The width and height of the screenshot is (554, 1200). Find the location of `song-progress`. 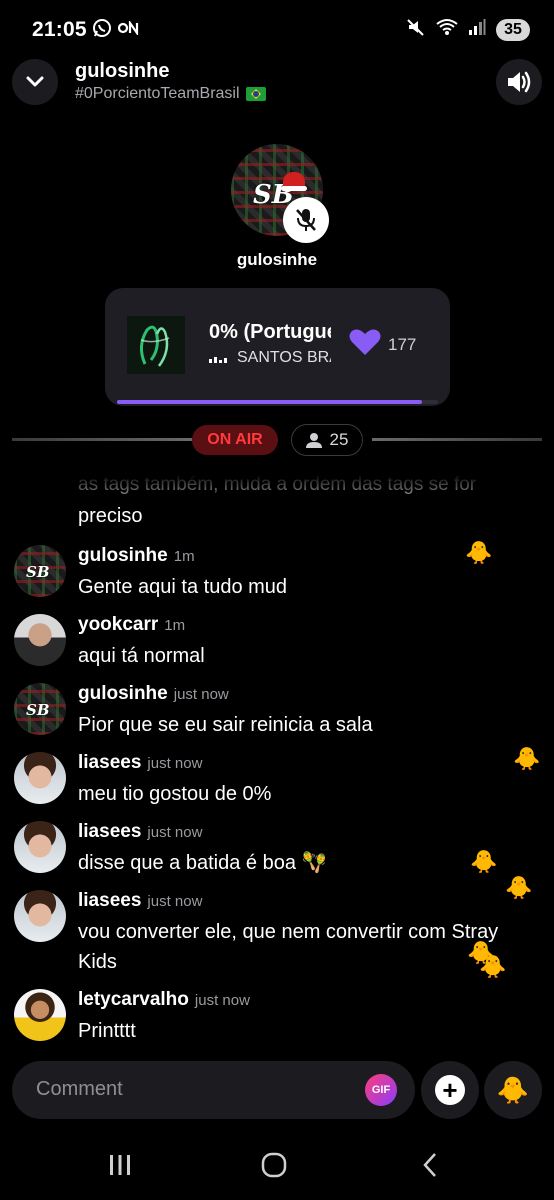

song-progress is located at coordinates (277, 402).